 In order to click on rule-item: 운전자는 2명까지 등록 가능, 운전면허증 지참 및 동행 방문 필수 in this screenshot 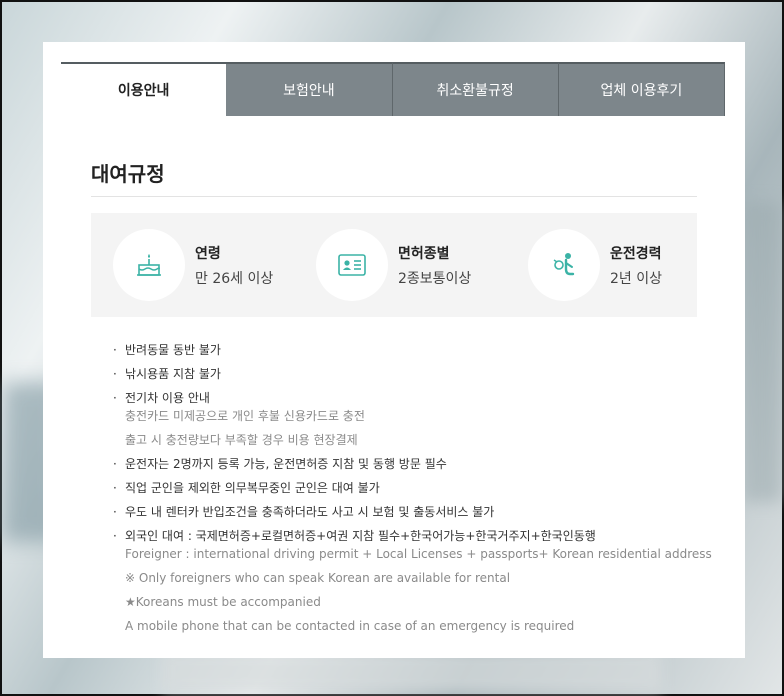, I will do `click(413, 464)`.